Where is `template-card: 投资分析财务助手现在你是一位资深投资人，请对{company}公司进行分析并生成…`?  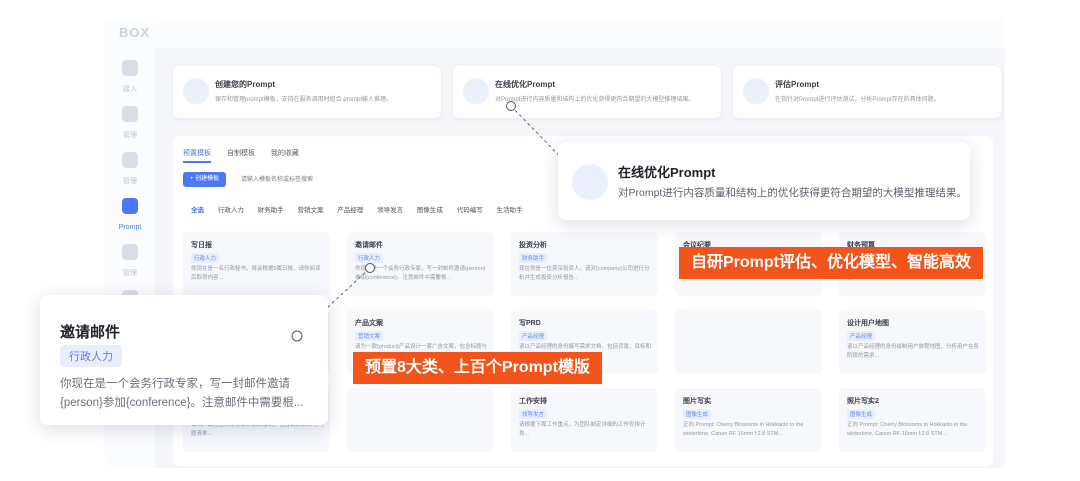 template-card: 投资分析财务助手现在你是一位资深投资人，请对{company}公司进行分析并生成… is located at coordinates (584, 264).